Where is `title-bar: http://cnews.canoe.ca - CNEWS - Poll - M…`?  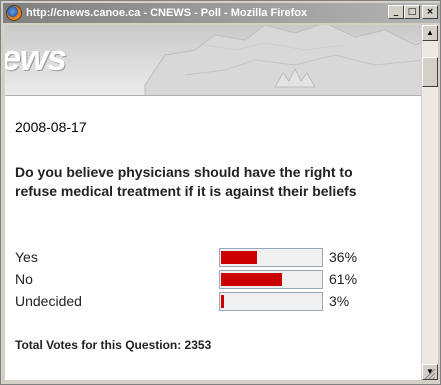 title-bar: http://cnews.canoe.ca - CNEWS - Poll - M… is located at coordinates (221, 13).